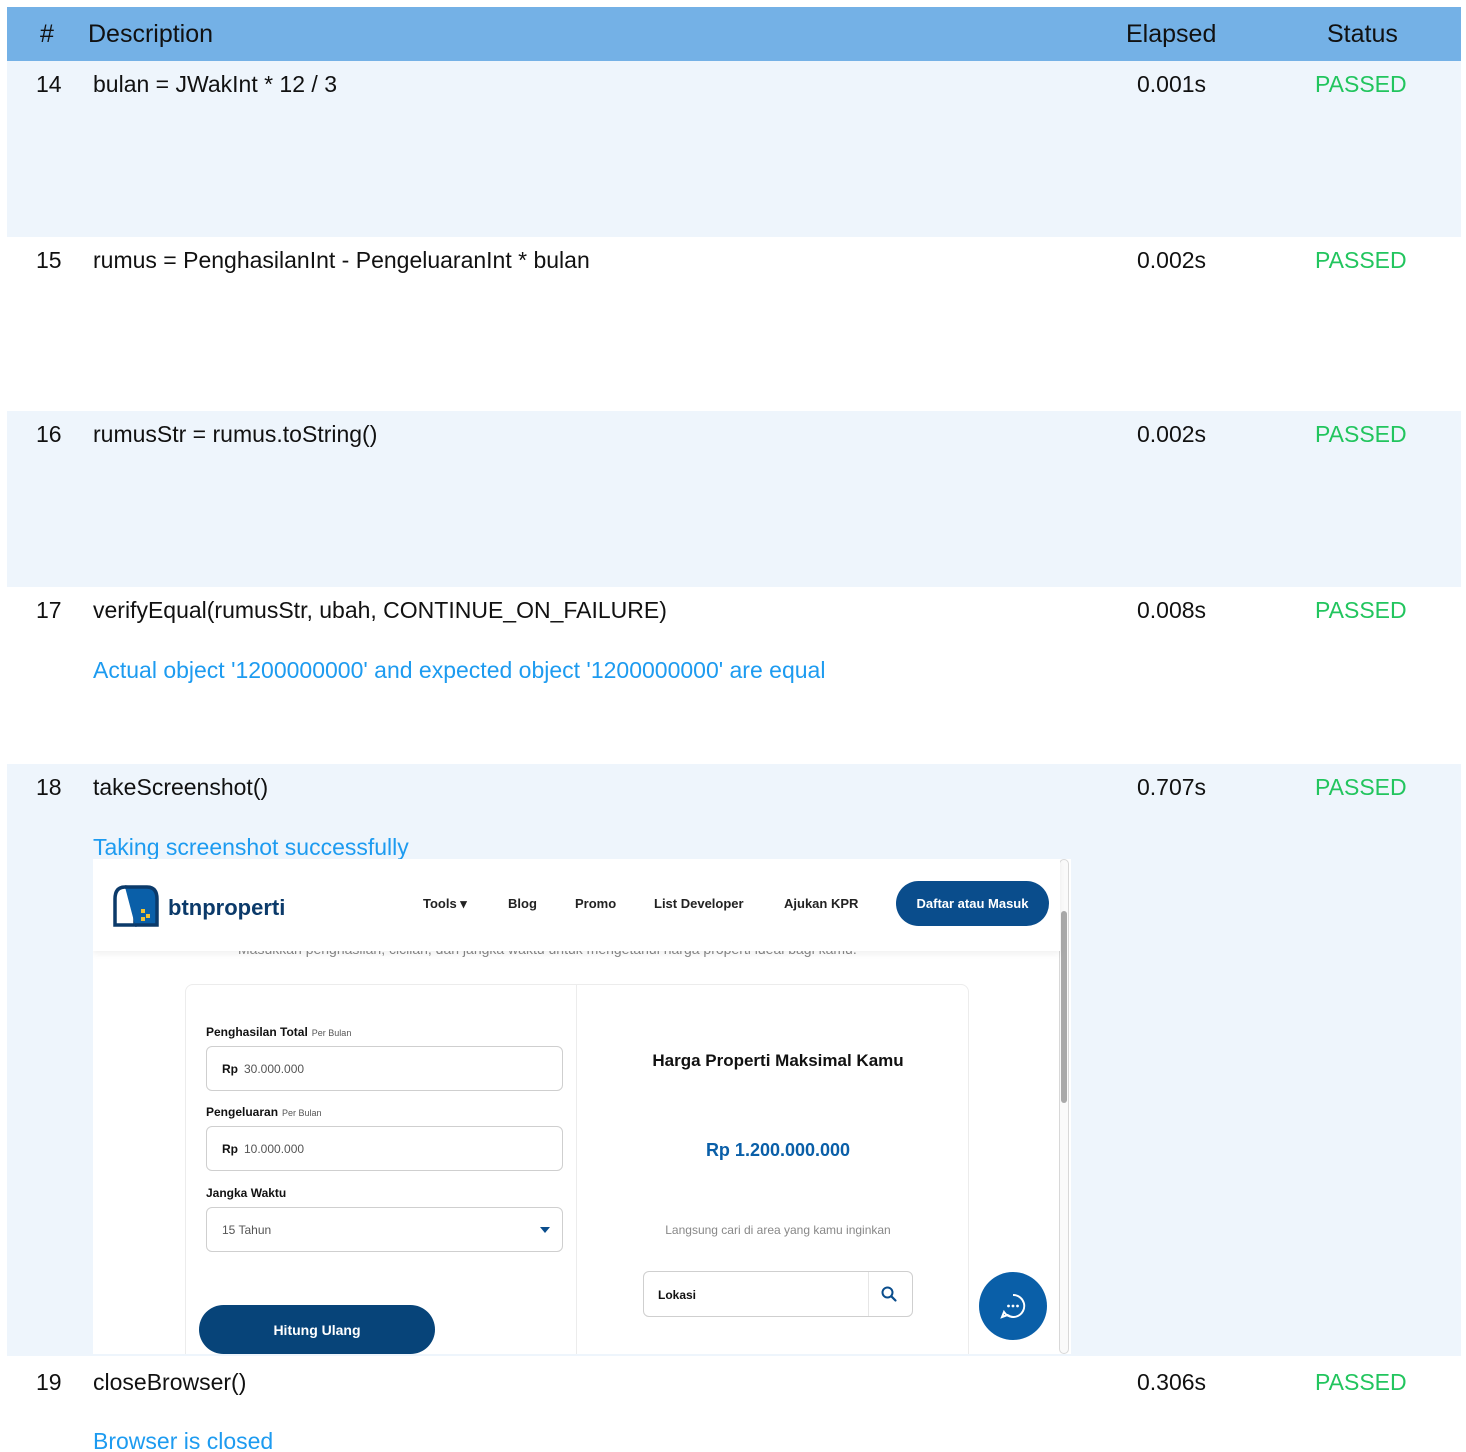  I want to click on location-search: Lokasi, so click(778, 1294).